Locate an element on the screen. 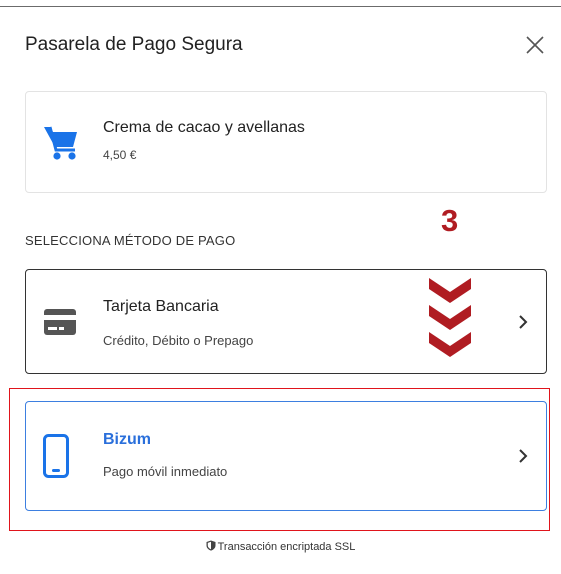  credit-card-icon is located at coordinates (60, 322).